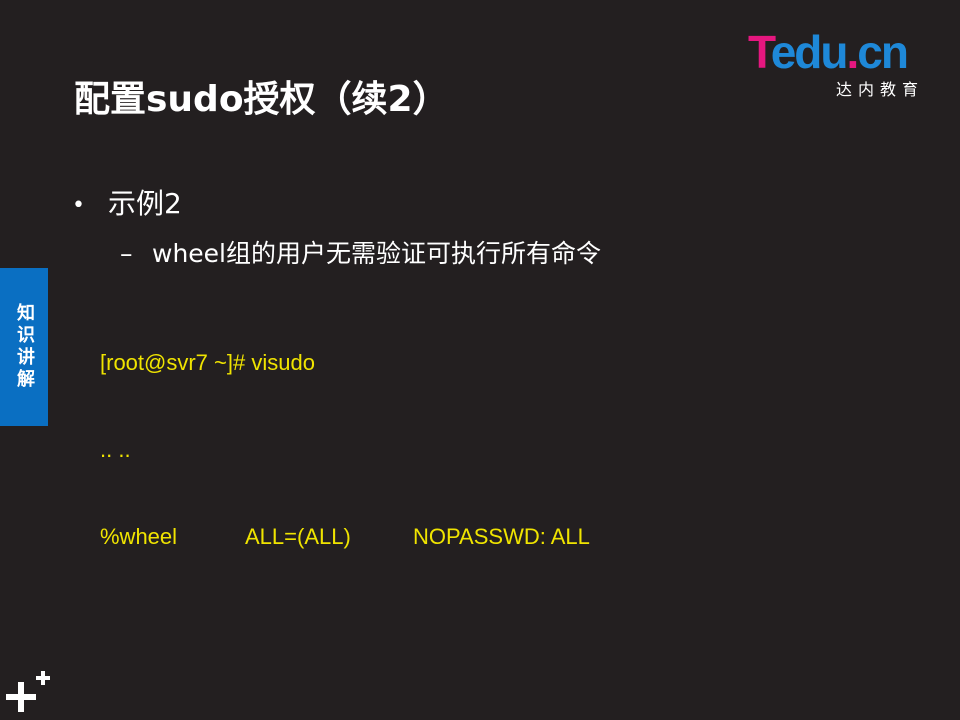 This screenshot has width=960, height=720. Describe the element at coordinates (115, 449) in the screenshot. I see `code-line-2: .. ..` at that location.